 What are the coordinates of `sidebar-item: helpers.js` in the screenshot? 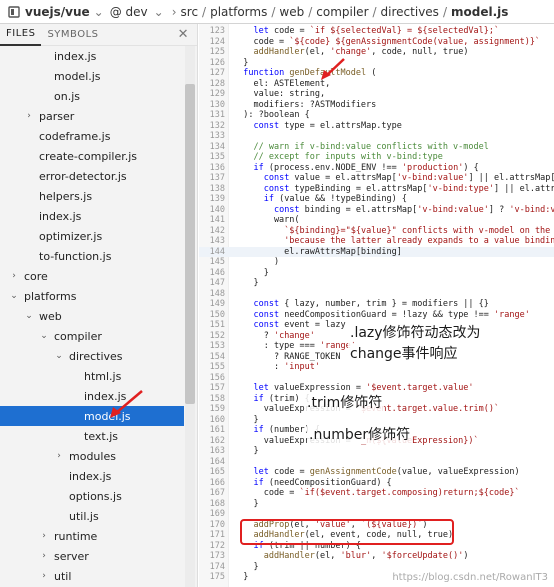 It's located at (92, 196).